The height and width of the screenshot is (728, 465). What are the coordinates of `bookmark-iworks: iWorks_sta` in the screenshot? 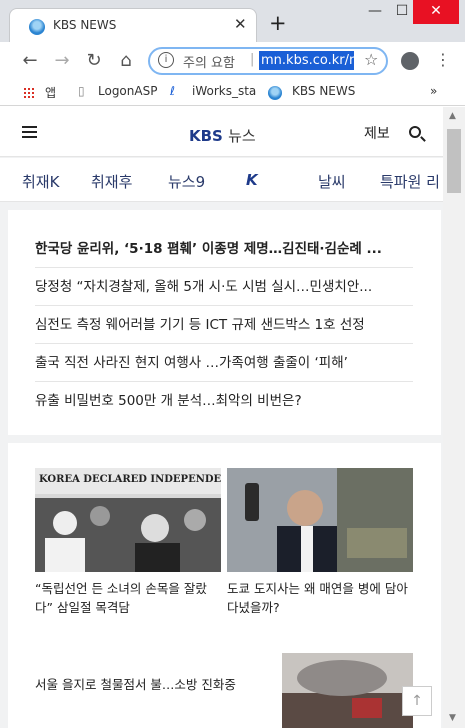 It's located at (224, 91).